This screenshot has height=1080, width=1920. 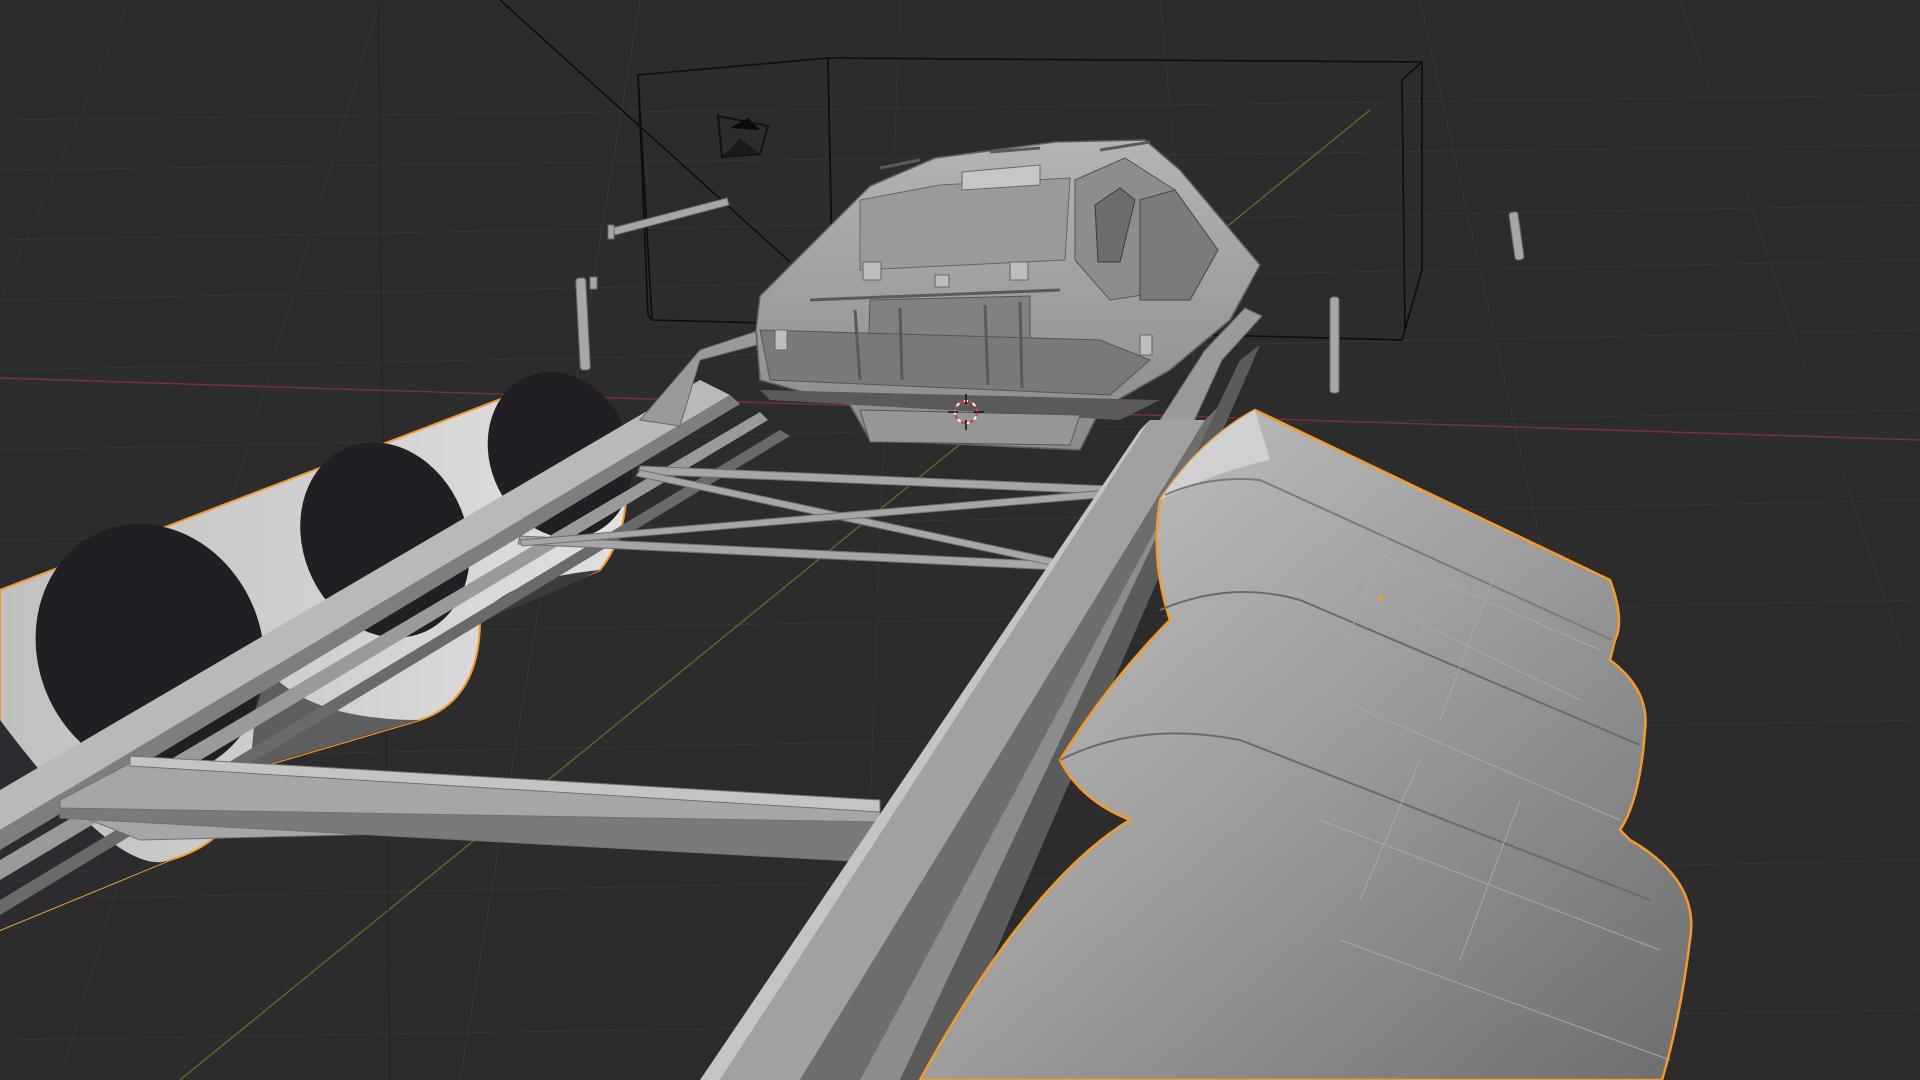 What do you see at coordinates (743, 136) in the screenshot?
I see `camera-icon` at bounding box center [743, 136].